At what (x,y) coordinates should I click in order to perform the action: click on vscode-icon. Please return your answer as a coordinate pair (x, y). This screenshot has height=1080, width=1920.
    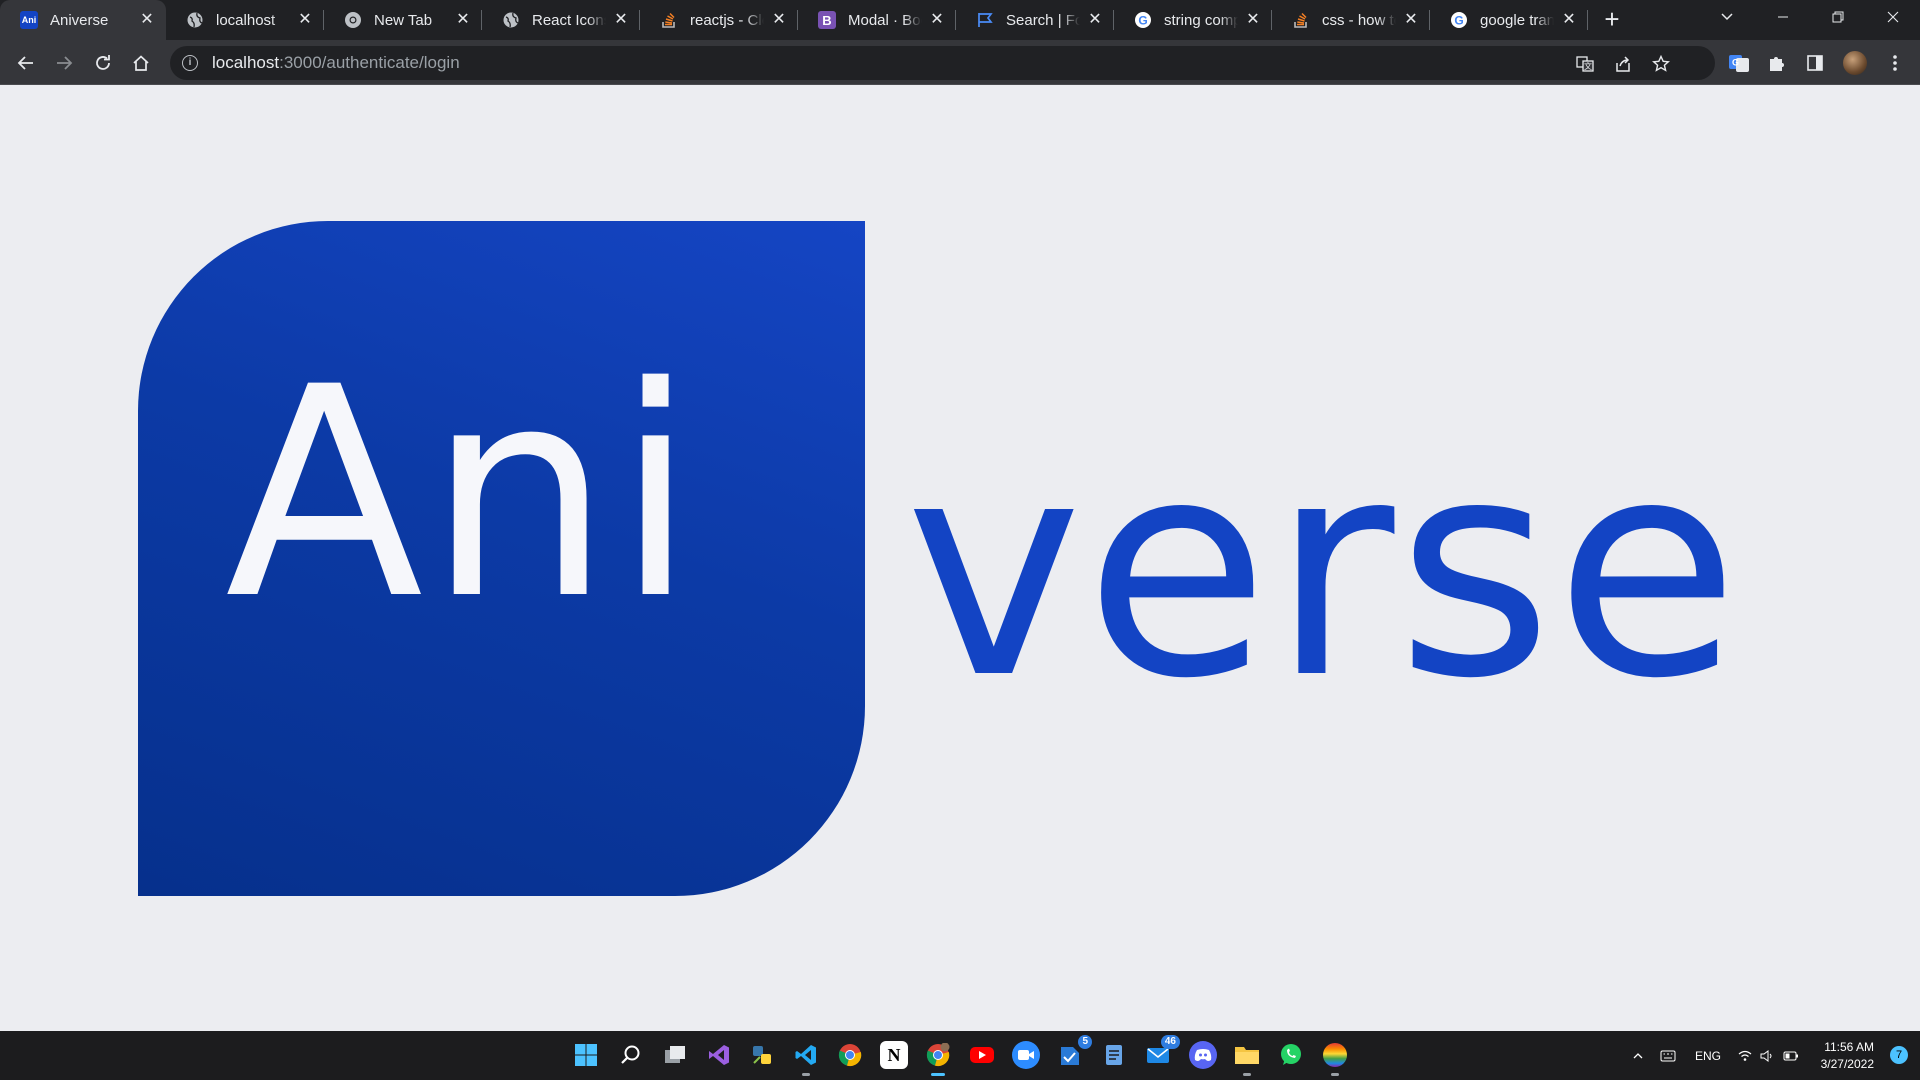
    Looking at the image, I should click on (806, 1058).